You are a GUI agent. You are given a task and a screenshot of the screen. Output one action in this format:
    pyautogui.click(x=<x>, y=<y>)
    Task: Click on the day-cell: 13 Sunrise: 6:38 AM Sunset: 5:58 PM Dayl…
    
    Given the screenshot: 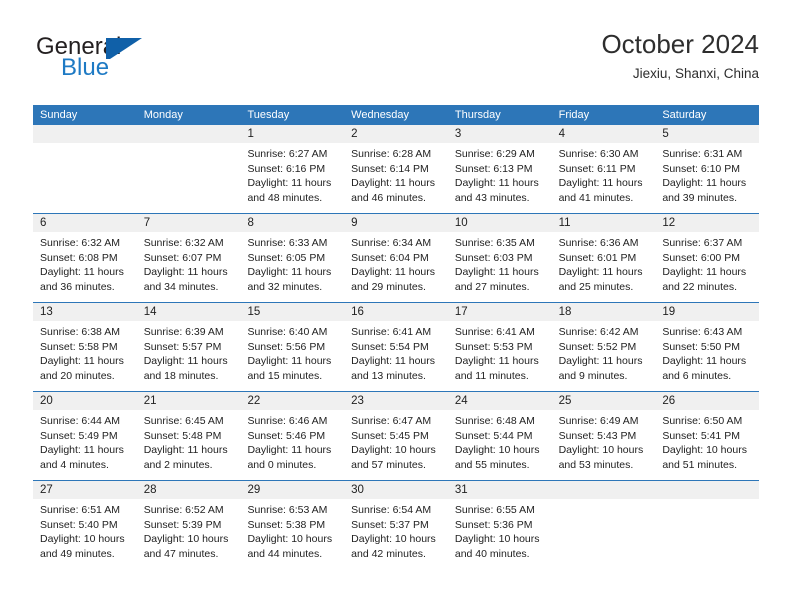 What is the action you would take?
    pyautogui.click(x=85, y=347)
    